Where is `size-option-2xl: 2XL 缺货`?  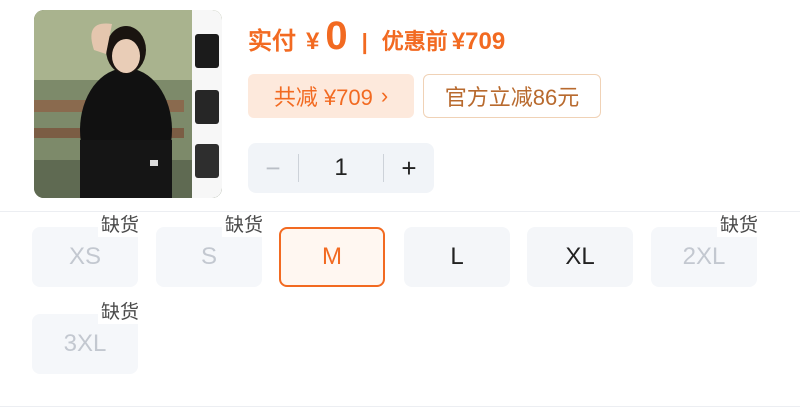 size-option-2xl: 2XL 缺货 is located at coordinates (706, 251).